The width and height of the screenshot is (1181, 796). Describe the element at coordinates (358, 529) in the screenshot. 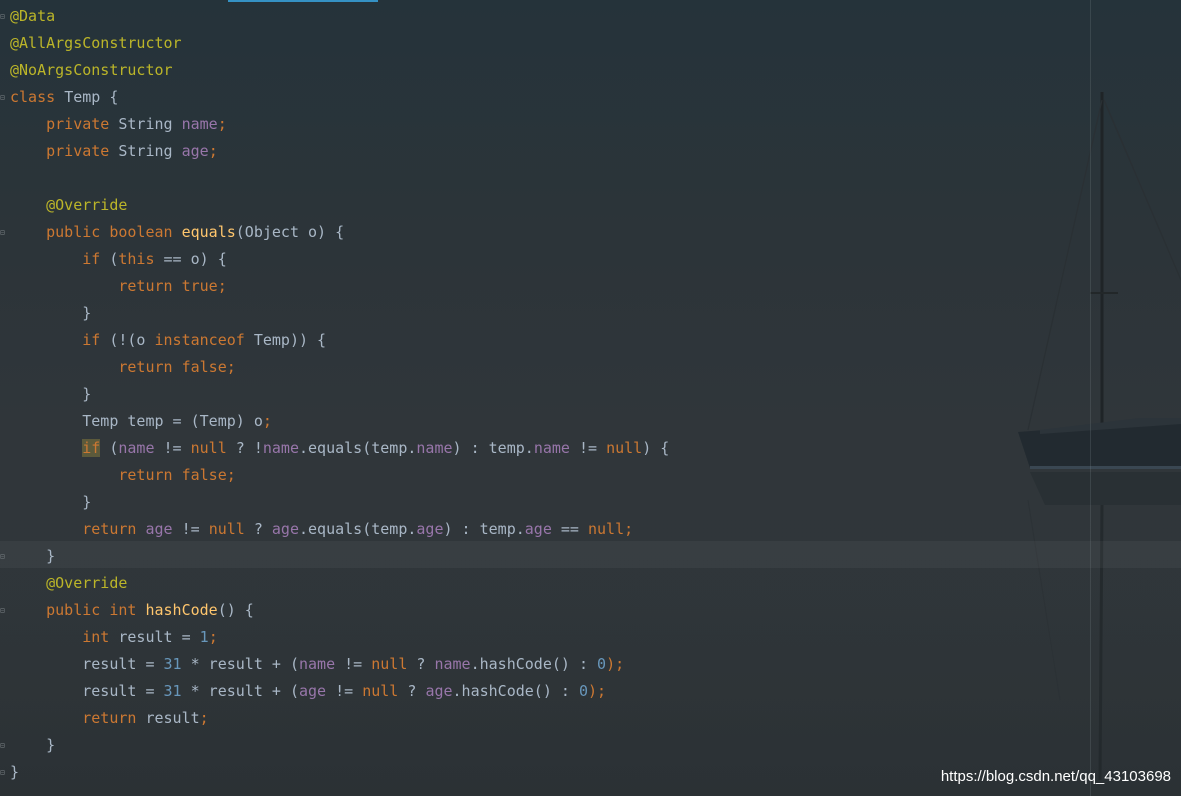

I see `code-token: .equals(temp.` at that location.